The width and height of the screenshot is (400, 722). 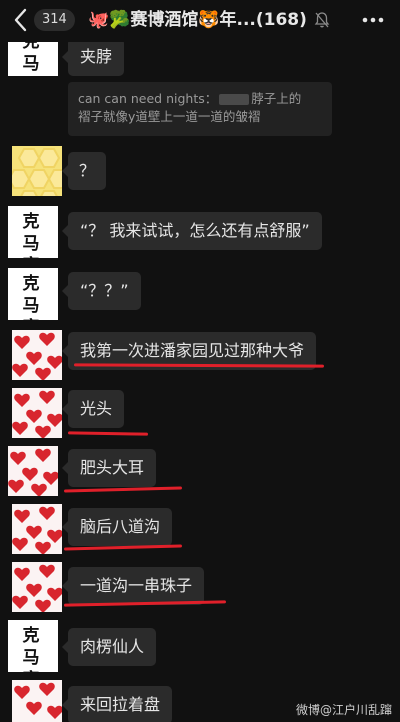 What do you see at coordinates (281, 20) in the screenshot?
I see `member-count: (168)` at bounding box center [281, 20].